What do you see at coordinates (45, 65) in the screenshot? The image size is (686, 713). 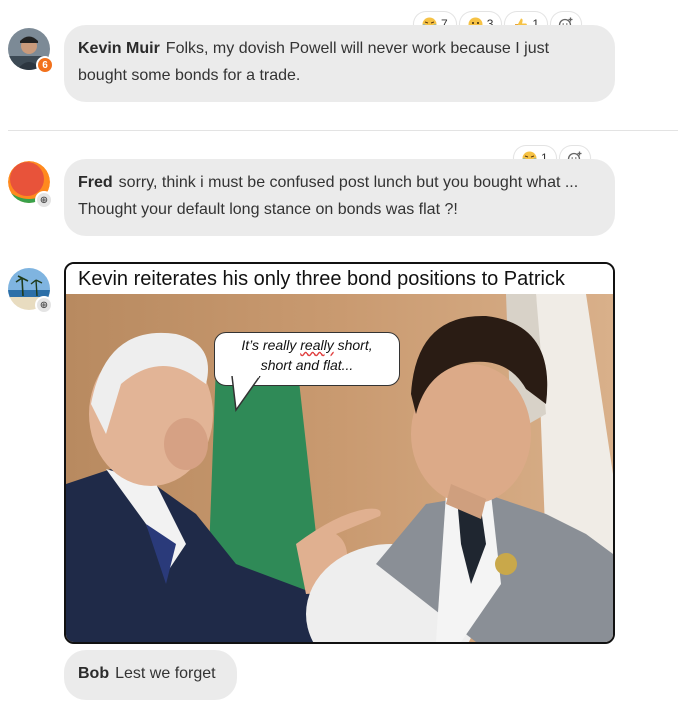 I see `avatar-badge: 6` at bounding box center [45, 65].